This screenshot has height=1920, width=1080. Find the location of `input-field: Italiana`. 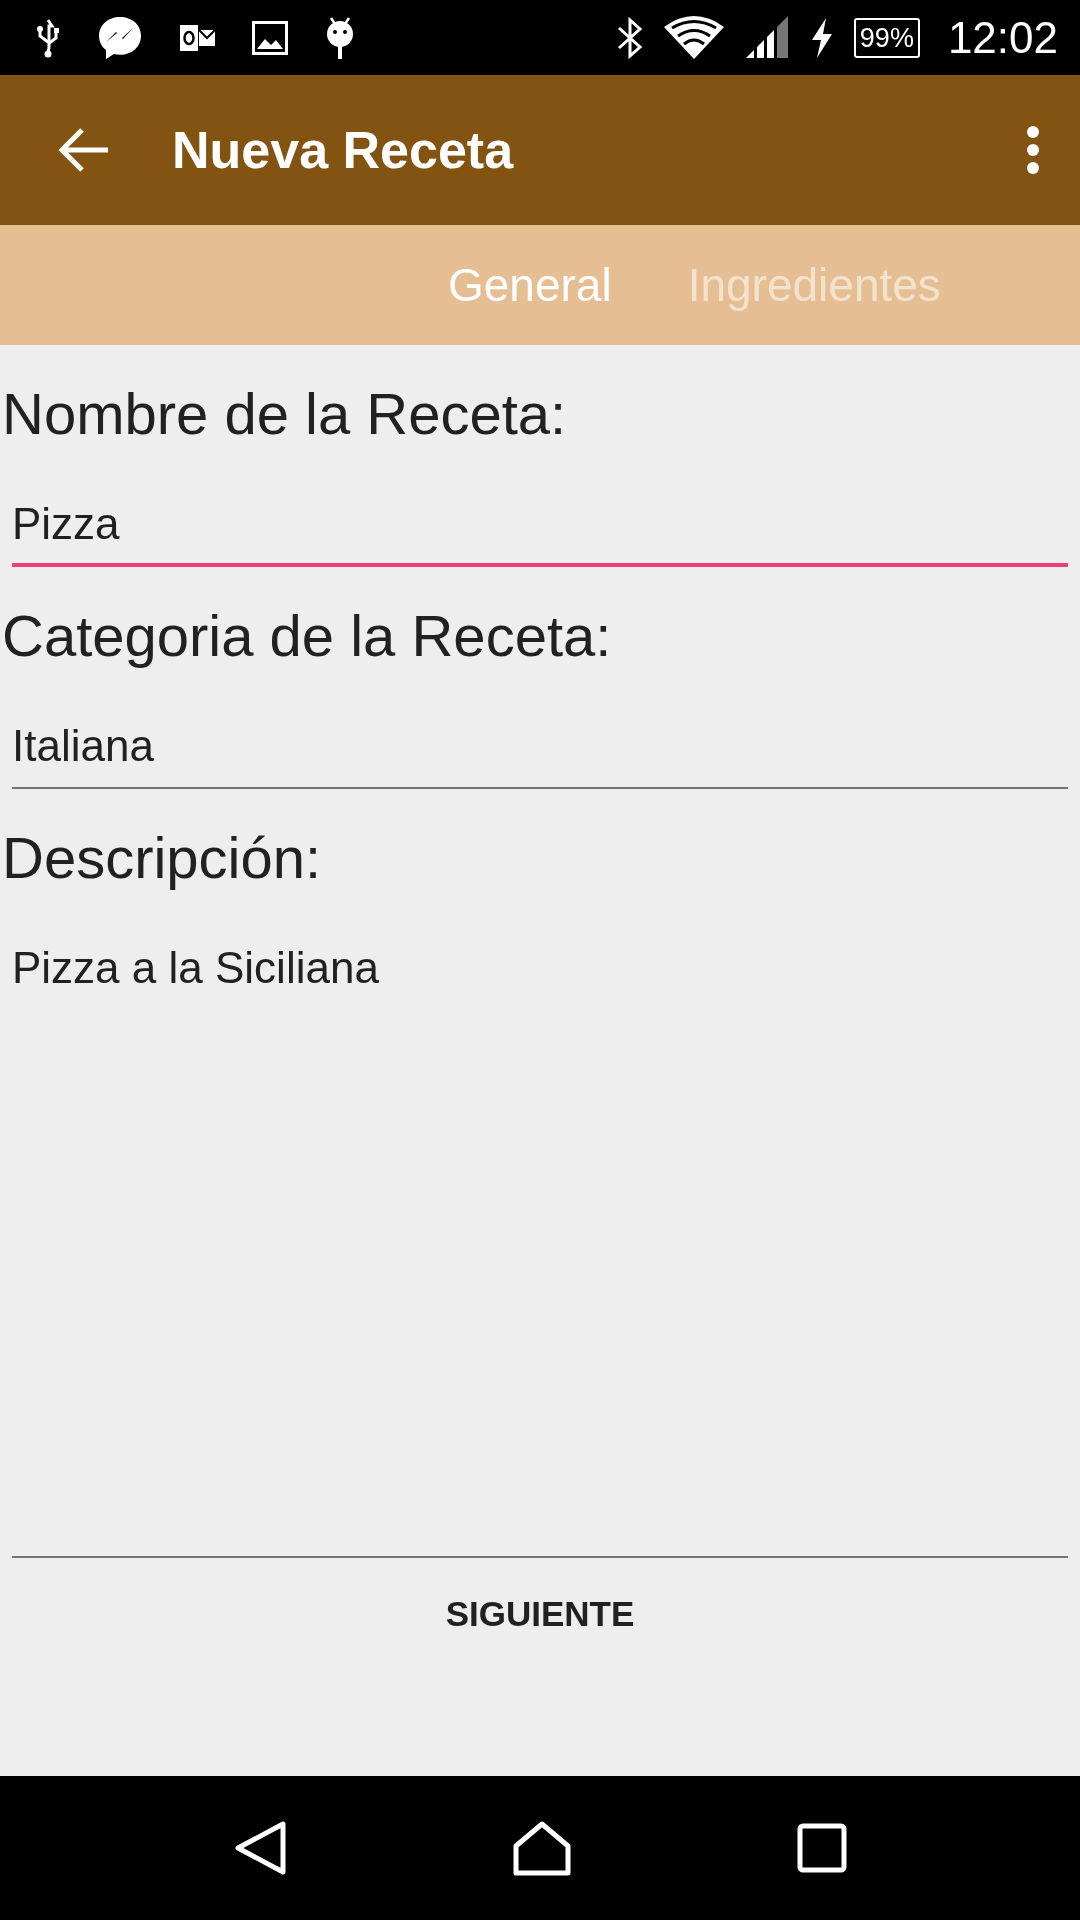

input-field: Italiana is located at coordinates (540, 735).